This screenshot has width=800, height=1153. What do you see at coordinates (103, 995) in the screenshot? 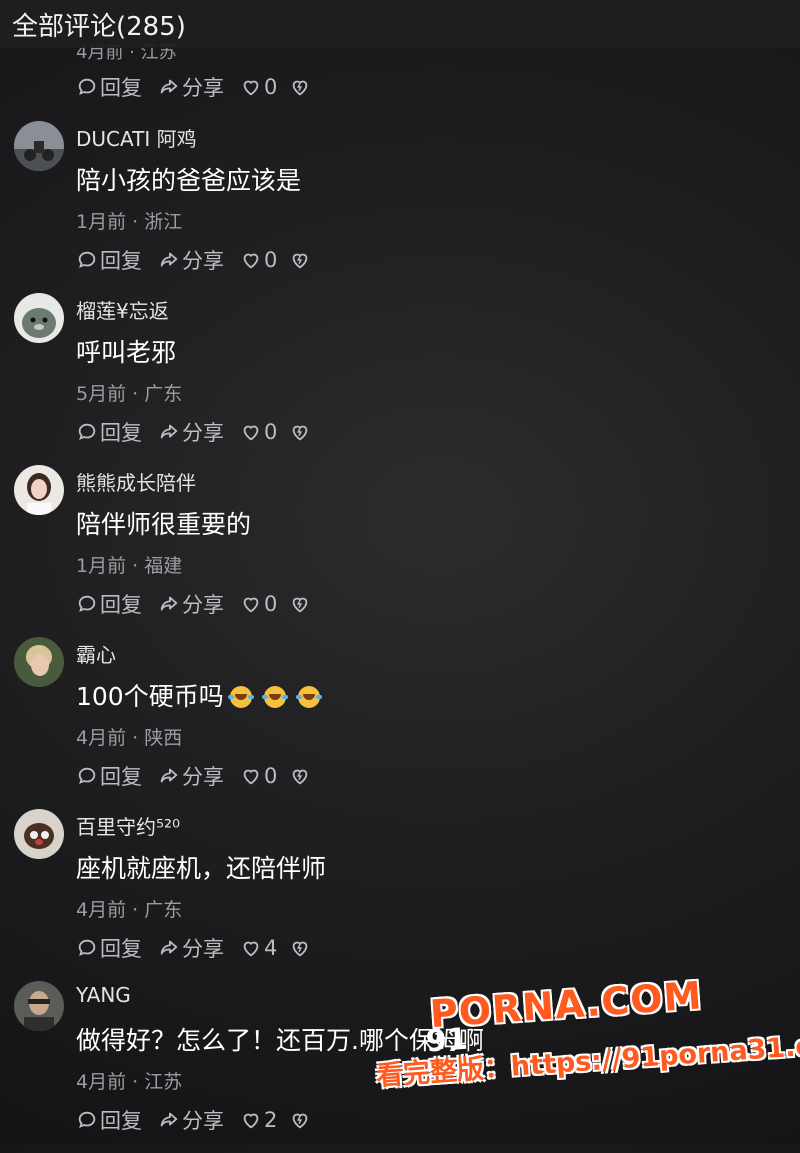
I see `comment-username: YANG` at bounding box center [103, 995].